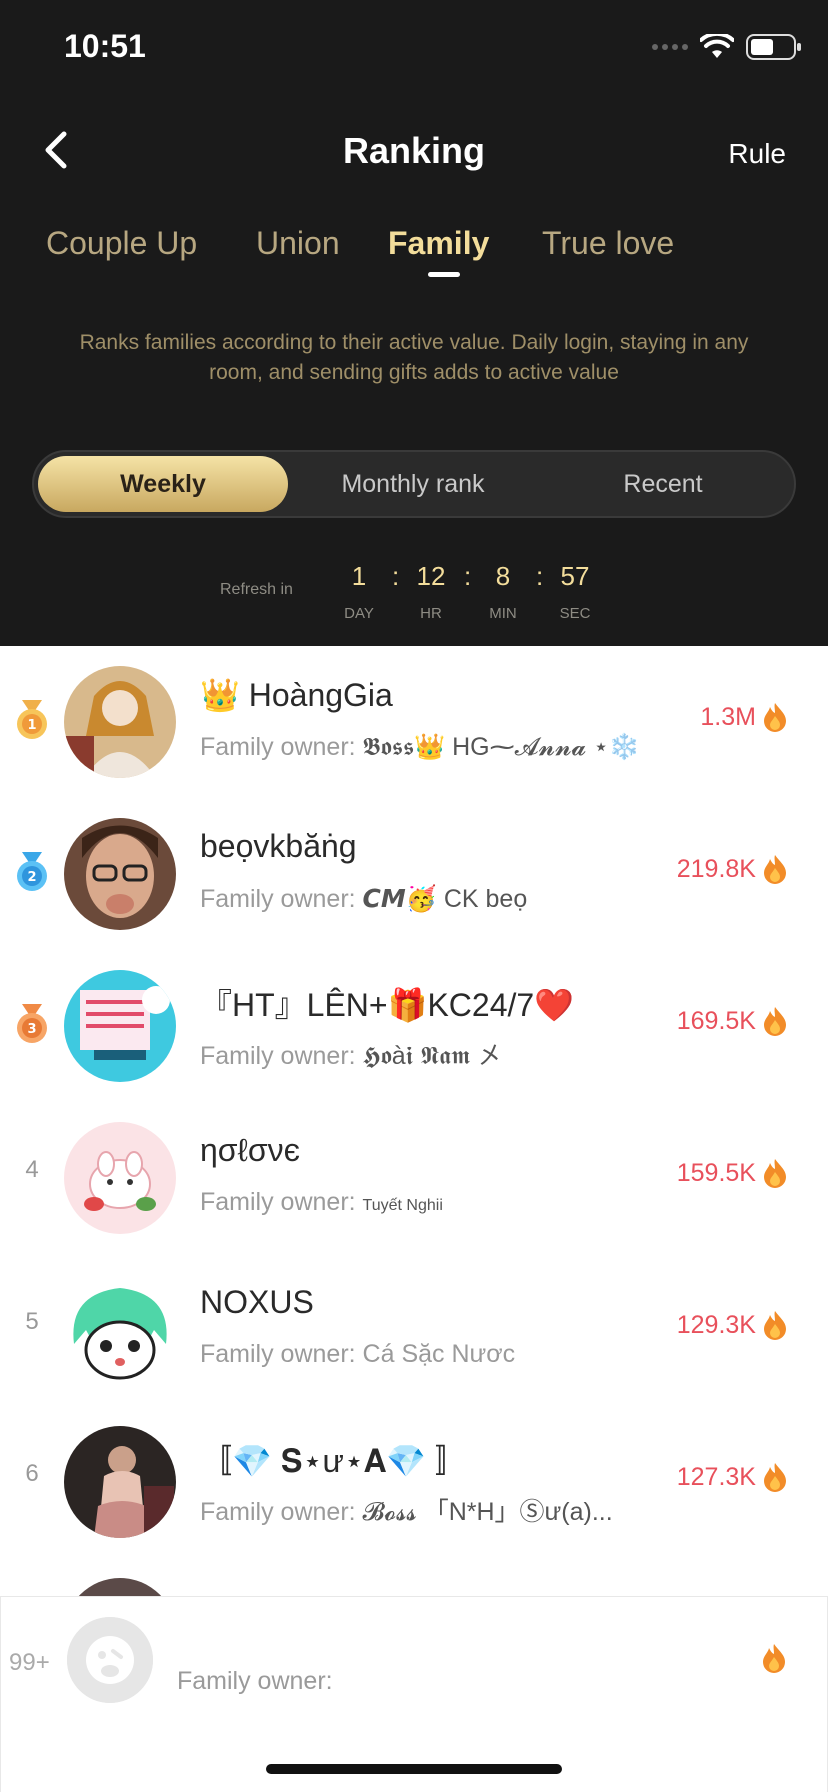 The width and height of the screenshot is (828, 1792). What do you see at coordinates (414, 1694) in the screenshot?
I see `my-family-rank: 99+ Family owner:` at bounding box center [414, 1694].